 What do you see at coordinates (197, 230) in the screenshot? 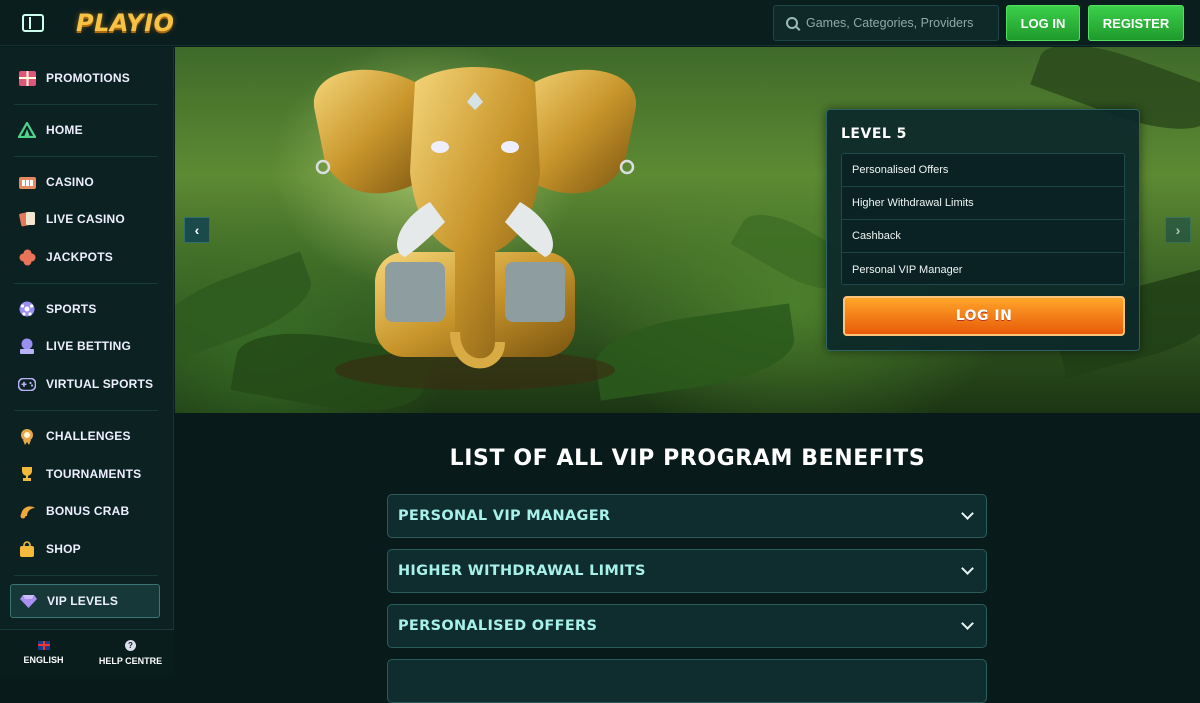
I see `hero-prev-button: ‹` at bounding box center [197, 230].